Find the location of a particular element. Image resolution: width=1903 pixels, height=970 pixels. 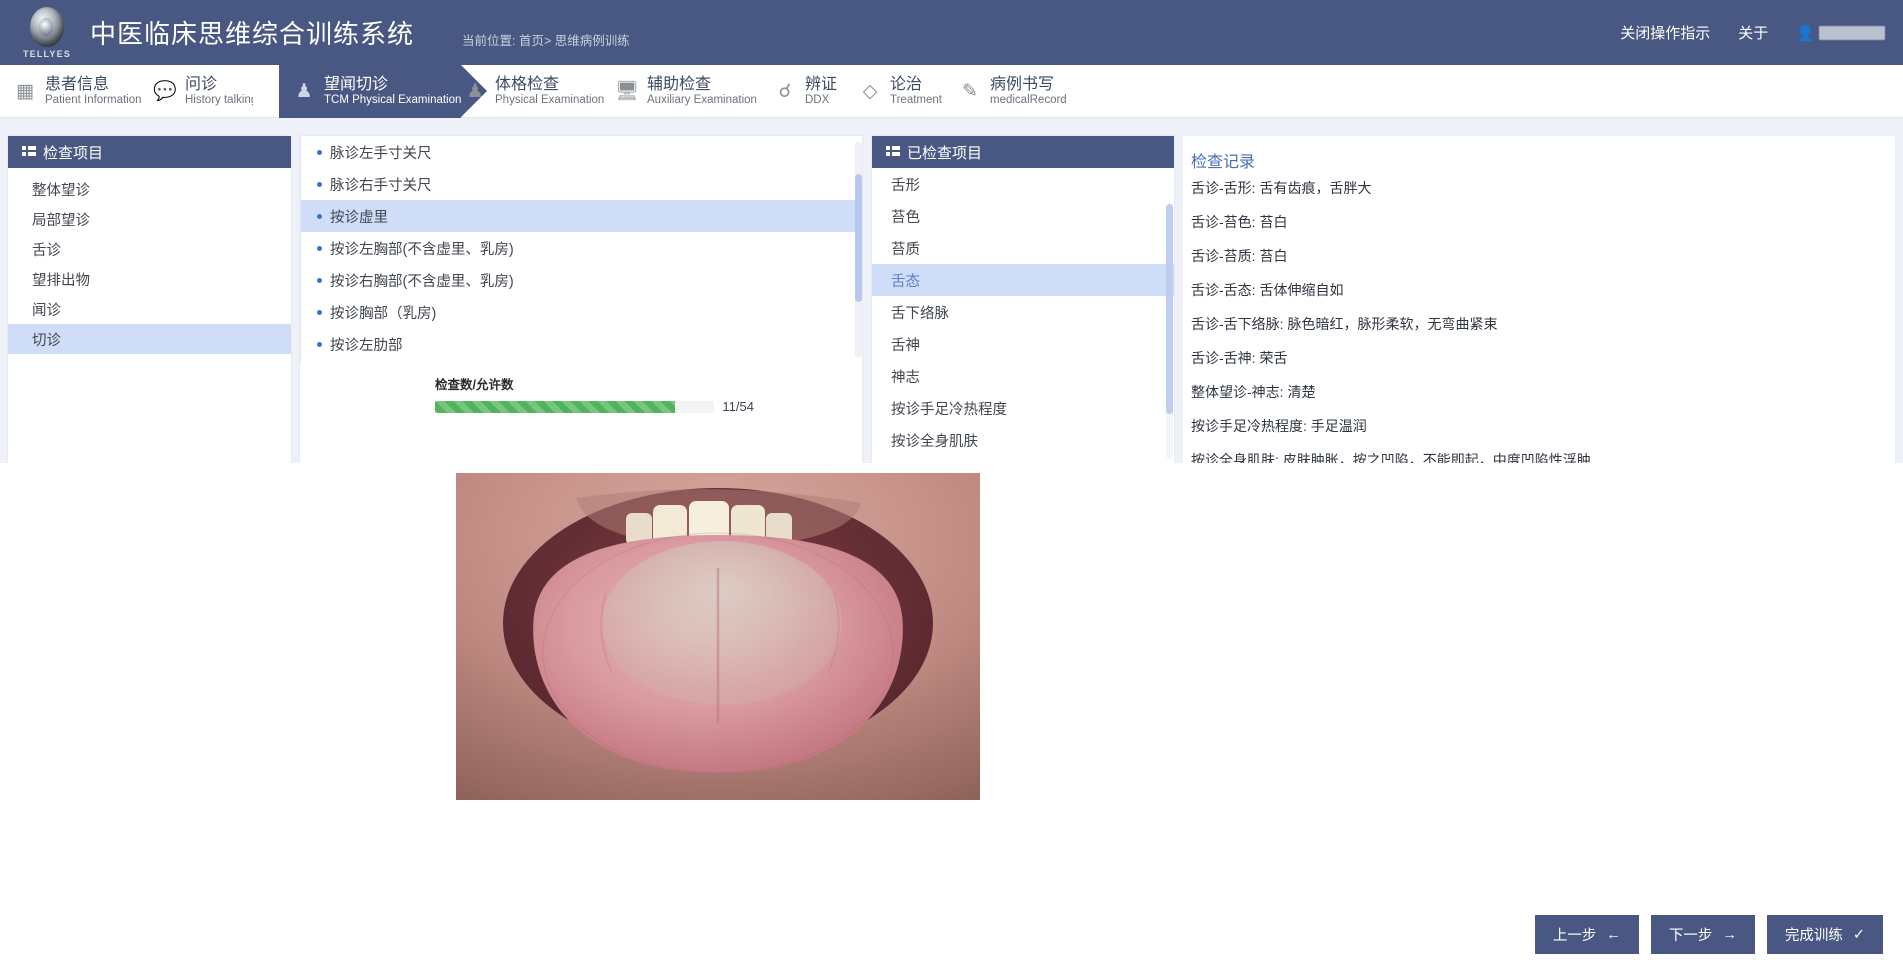

exam-item-label: 脉诊右手寸关尺 is located at coordinates (381, 185).